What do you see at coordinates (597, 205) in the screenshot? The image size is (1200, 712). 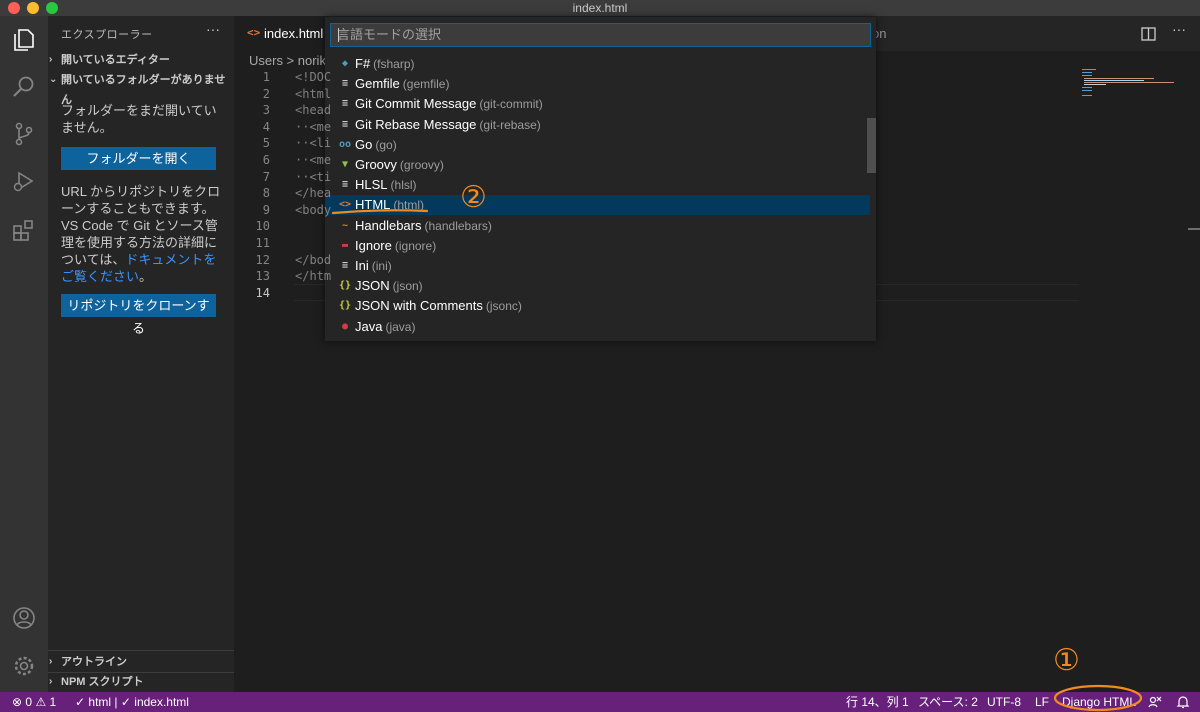 I see `language-option-html: <> HTML (html)` at bounding box center [597, 205].